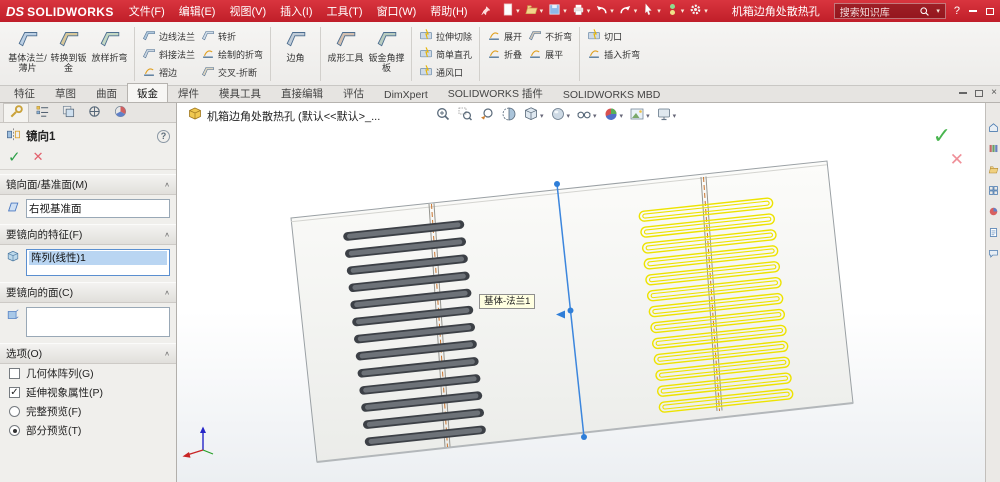 The width and height of the screenshot is (1000, 482). I want to click on tab-features: 特征, so click(24, 92).